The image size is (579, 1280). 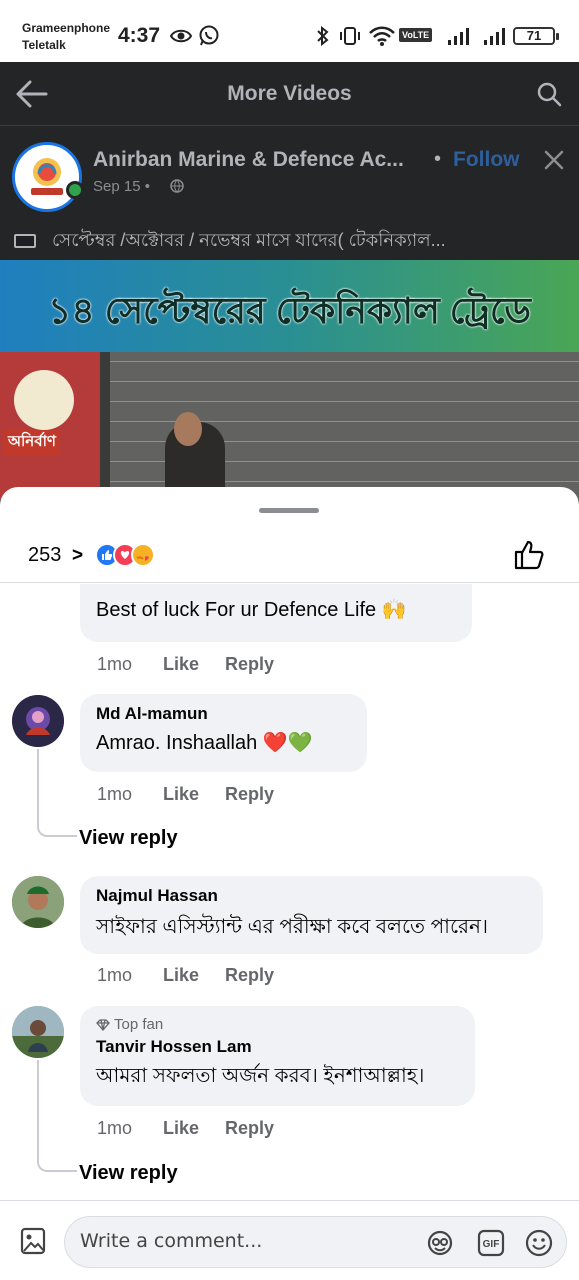 What do you see at coordinates (209, 36) in the screenshot?
I see `whatsapp-icon` at bounding box center [209, 36].